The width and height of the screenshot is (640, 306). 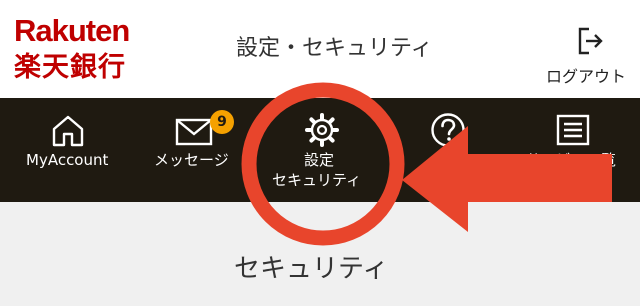 I want to click on gear-icon, so click(x=322, y=130).